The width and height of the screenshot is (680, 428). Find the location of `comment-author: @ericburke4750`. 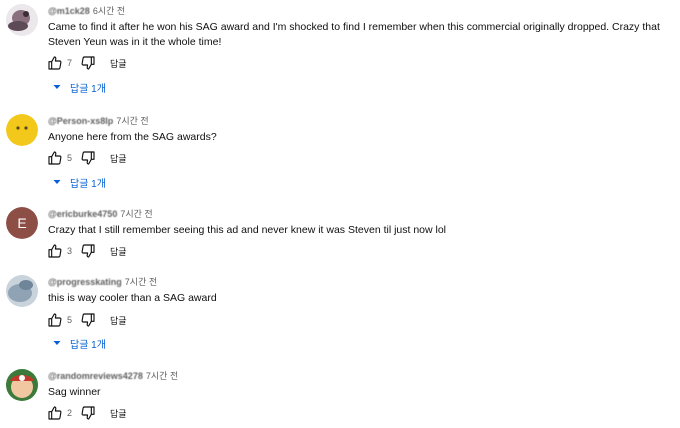

comment-author: @ericburke4750 is located at coordinates (82, 214).